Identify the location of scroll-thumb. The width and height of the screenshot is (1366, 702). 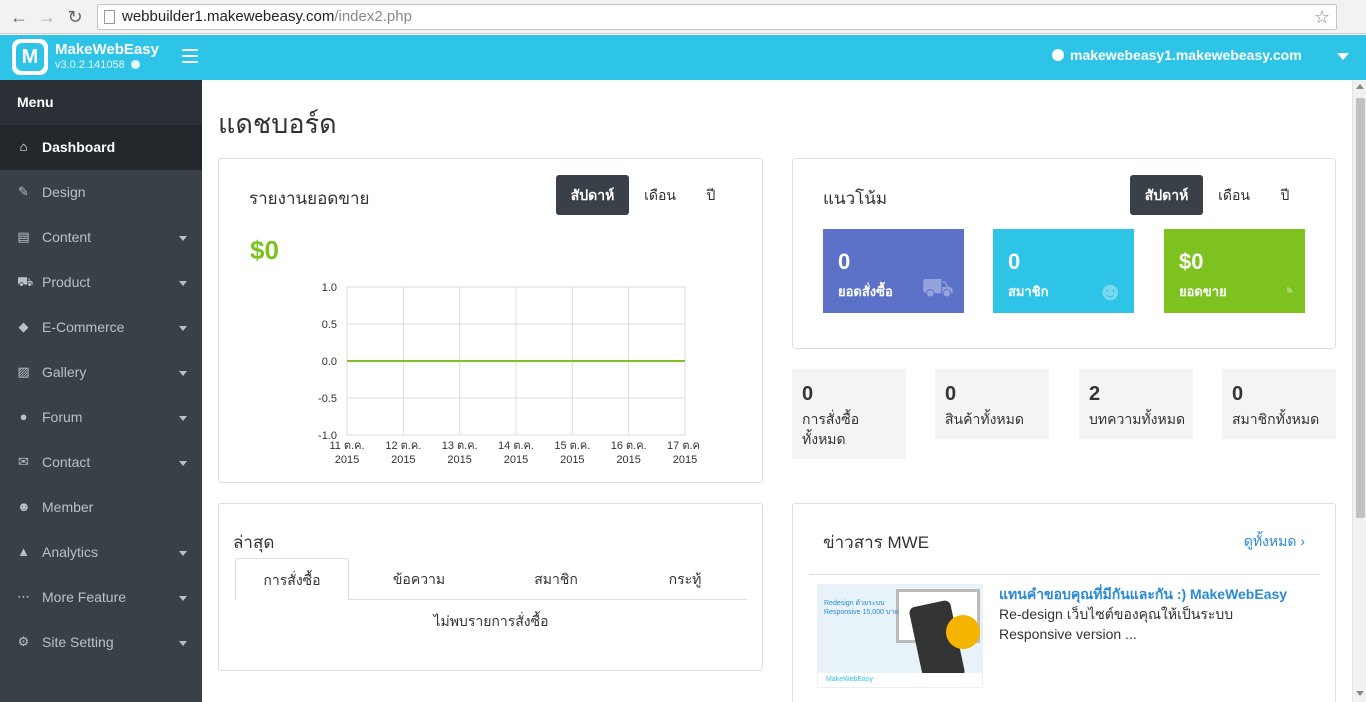
(1360, 308).